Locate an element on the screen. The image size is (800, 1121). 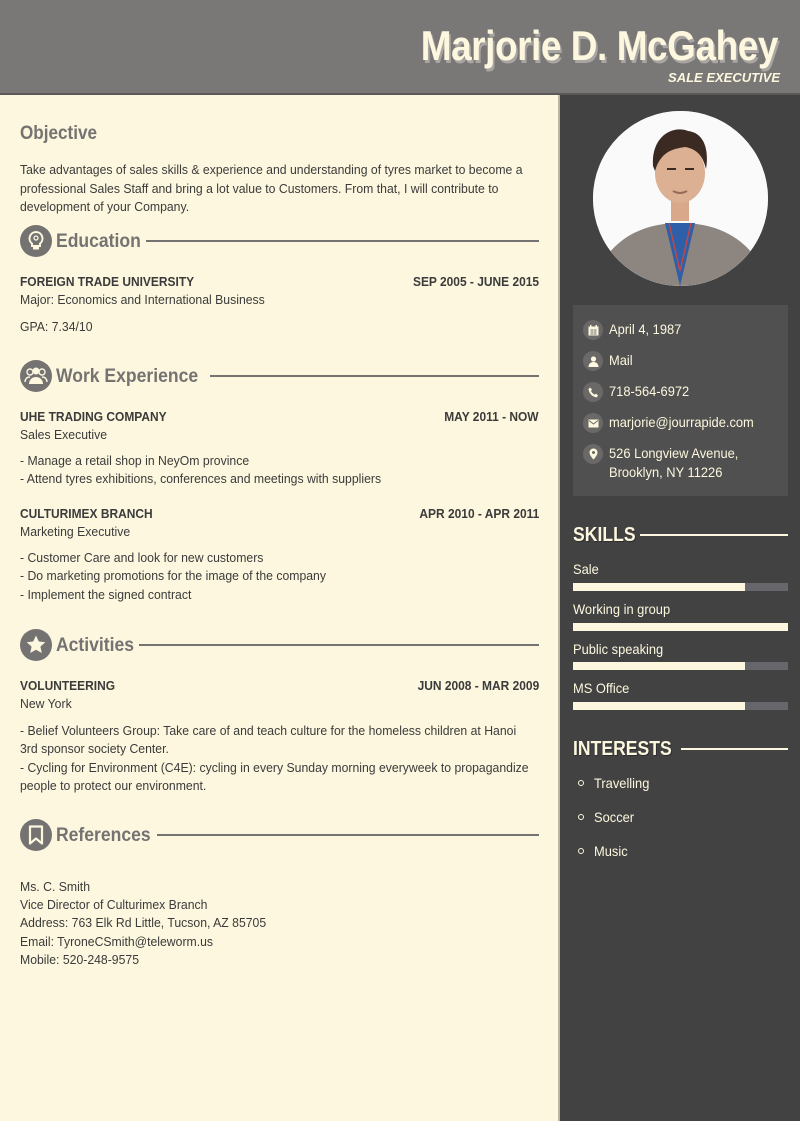
bookmark-icon is located at coordinates (36, 835).